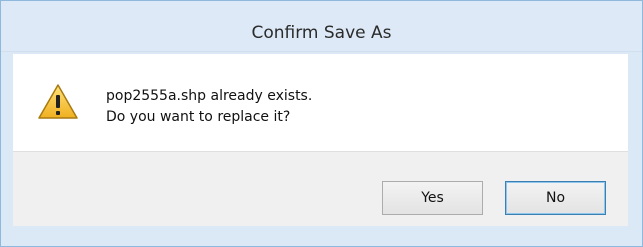  Describe the element at coordinates (58, 101) in the screenshot. I see `warning-icon` at that location.